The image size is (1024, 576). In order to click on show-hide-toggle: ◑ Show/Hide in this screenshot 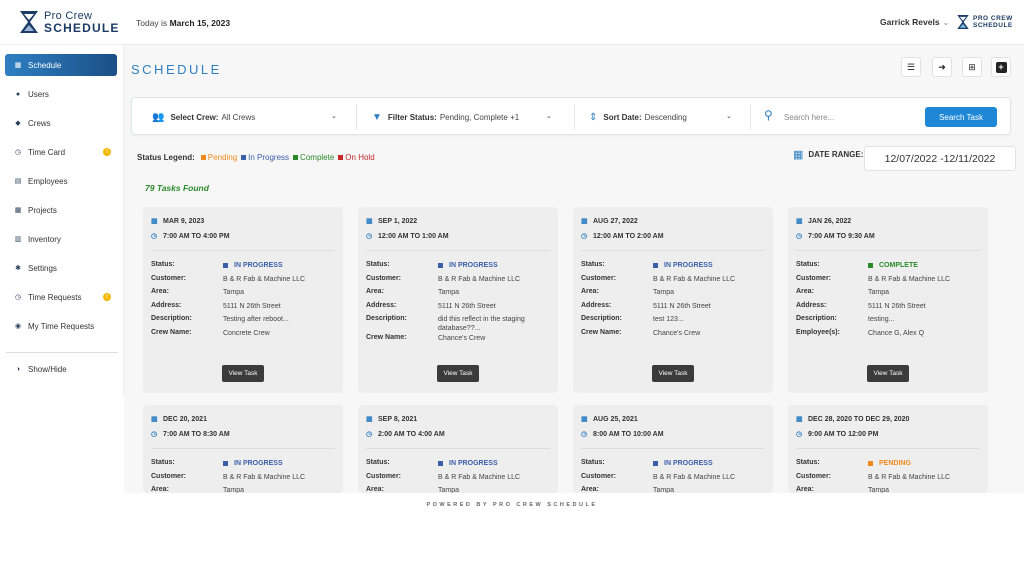, I will do `click(61, 369)`.